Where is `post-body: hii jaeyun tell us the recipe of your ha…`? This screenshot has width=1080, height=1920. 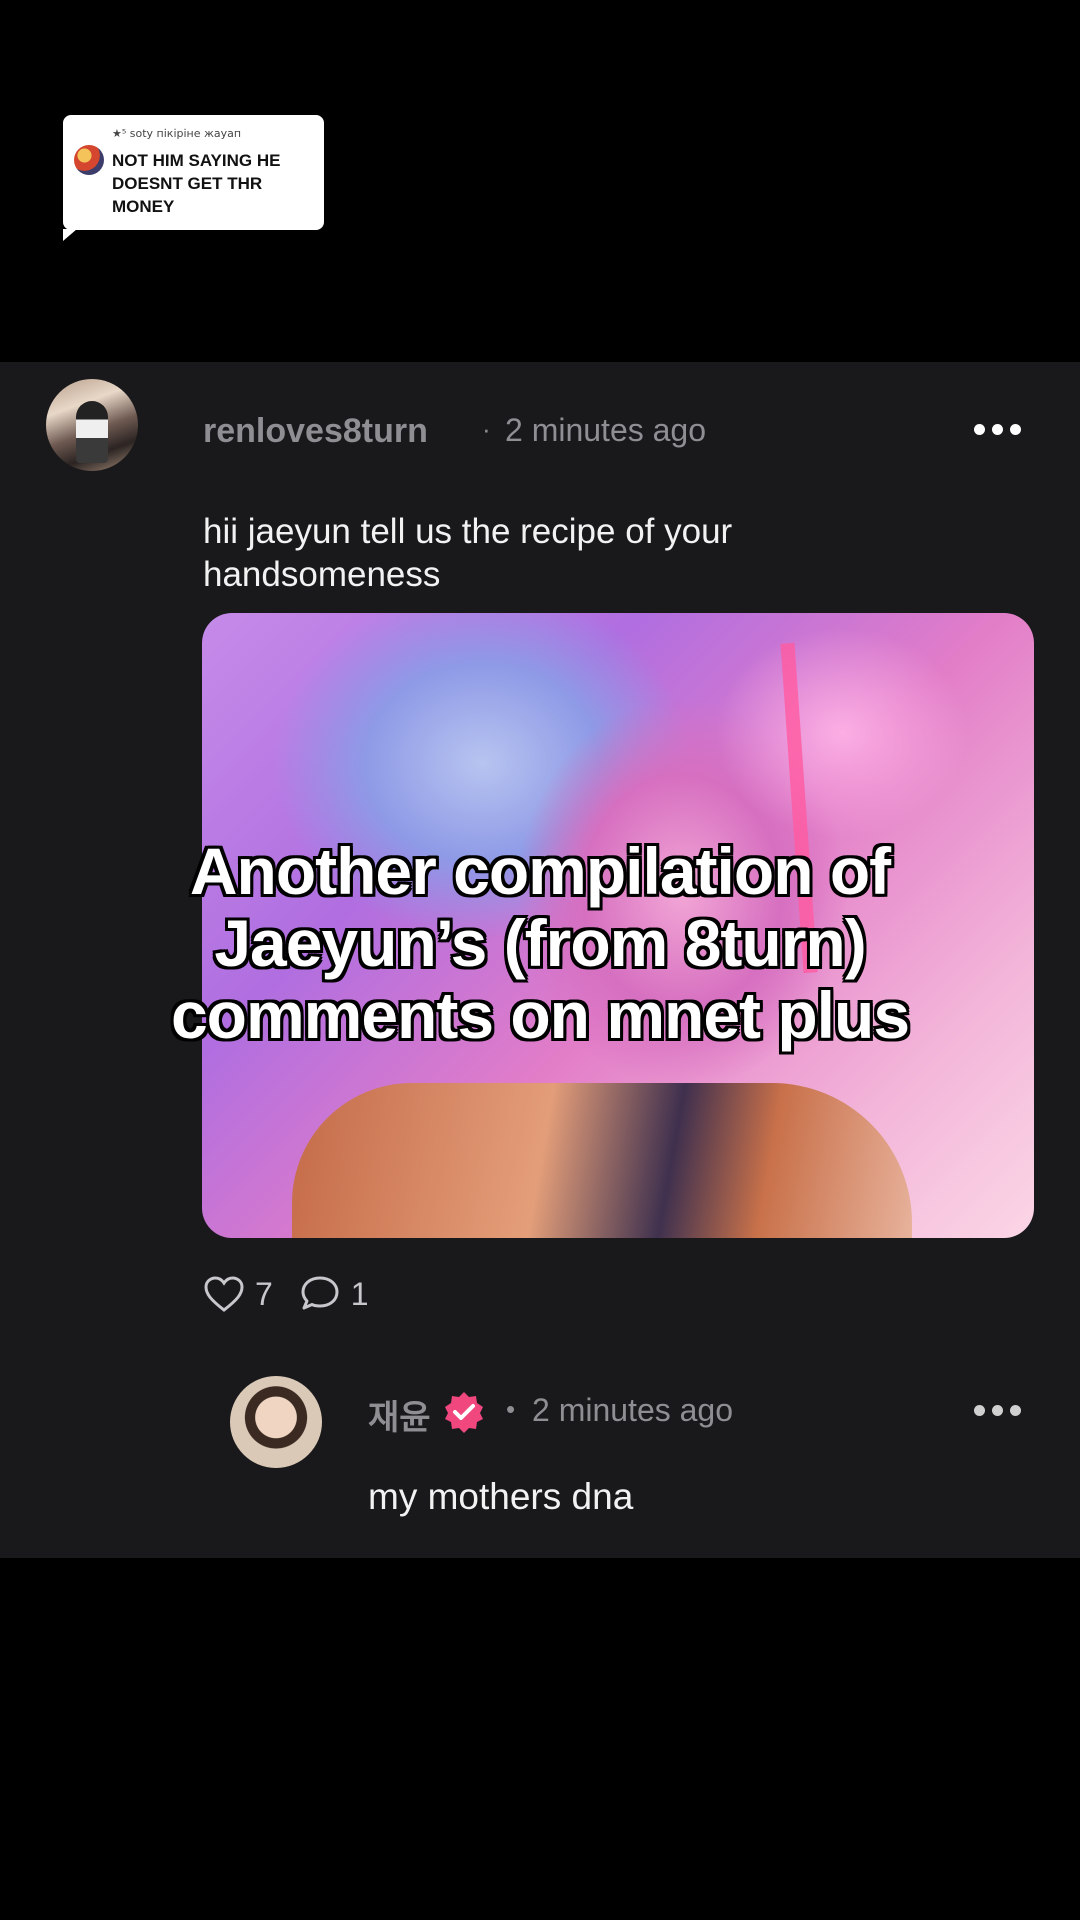 post-body: hii jaeyun tell us the recipe of your ha… is located at coordinates (468, 553).